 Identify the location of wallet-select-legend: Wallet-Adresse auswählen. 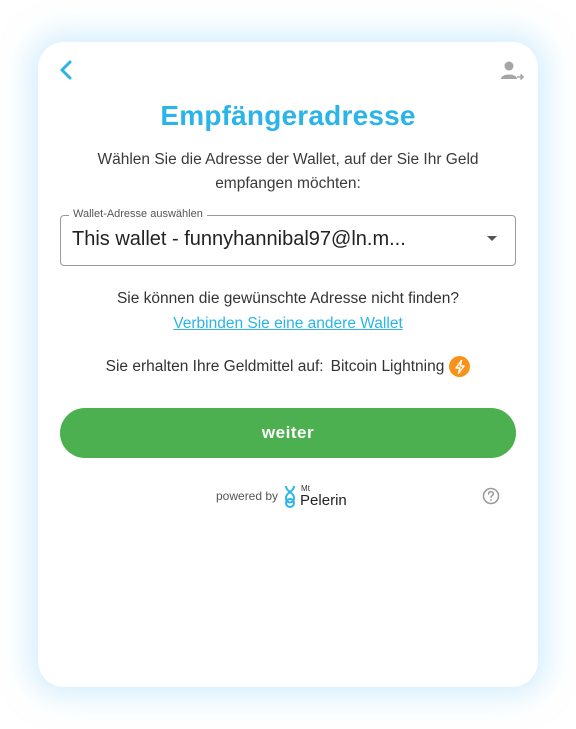
(138, 214).